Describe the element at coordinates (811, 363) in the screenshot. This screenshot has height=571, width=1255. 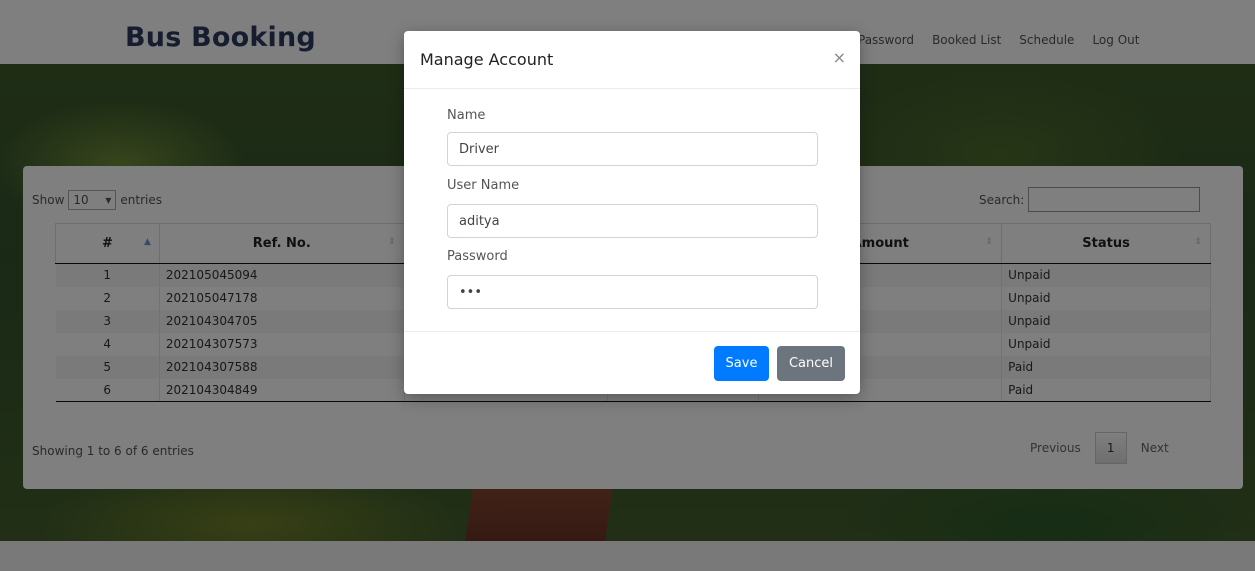
I see `cancel-button: Cancel` at that location.